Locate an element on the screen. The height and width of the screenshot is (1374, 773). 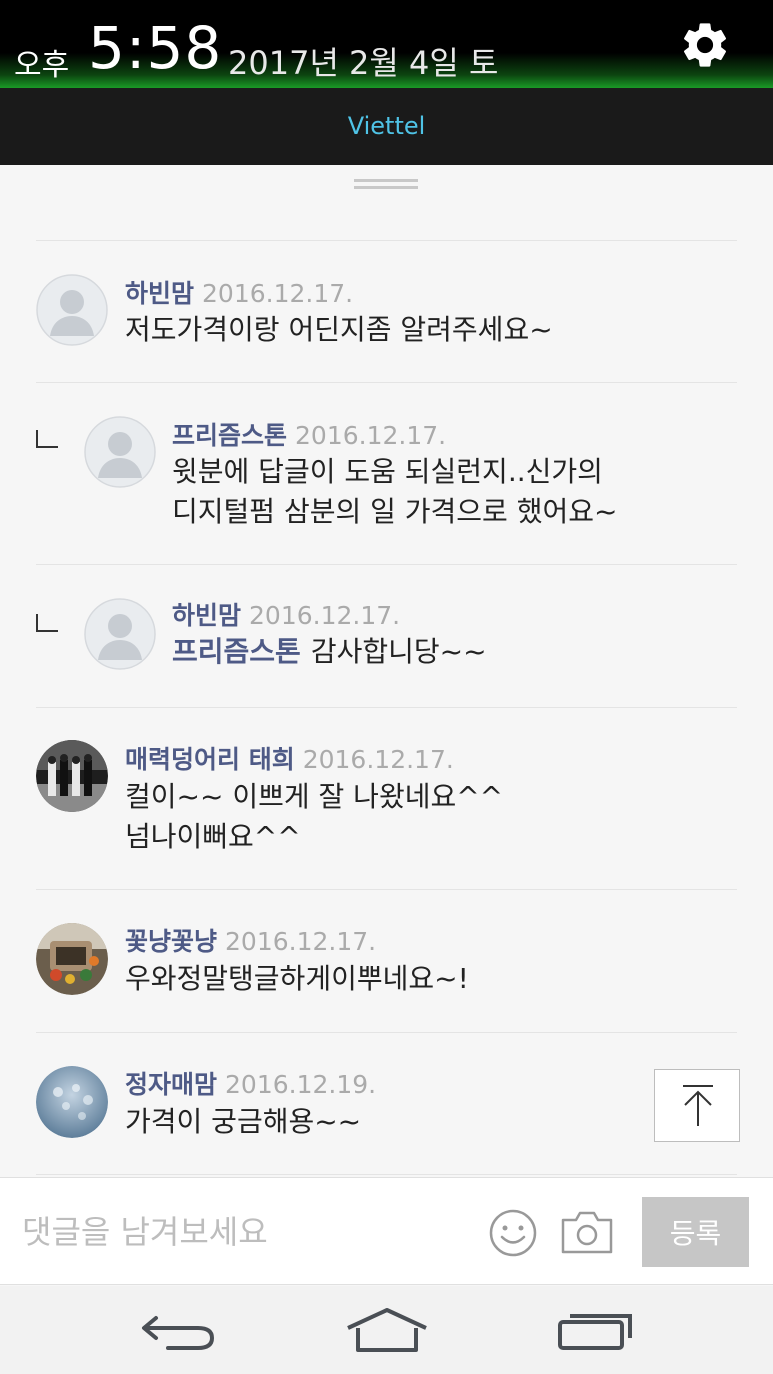
gear-icon is located at coordinates (705, 45).